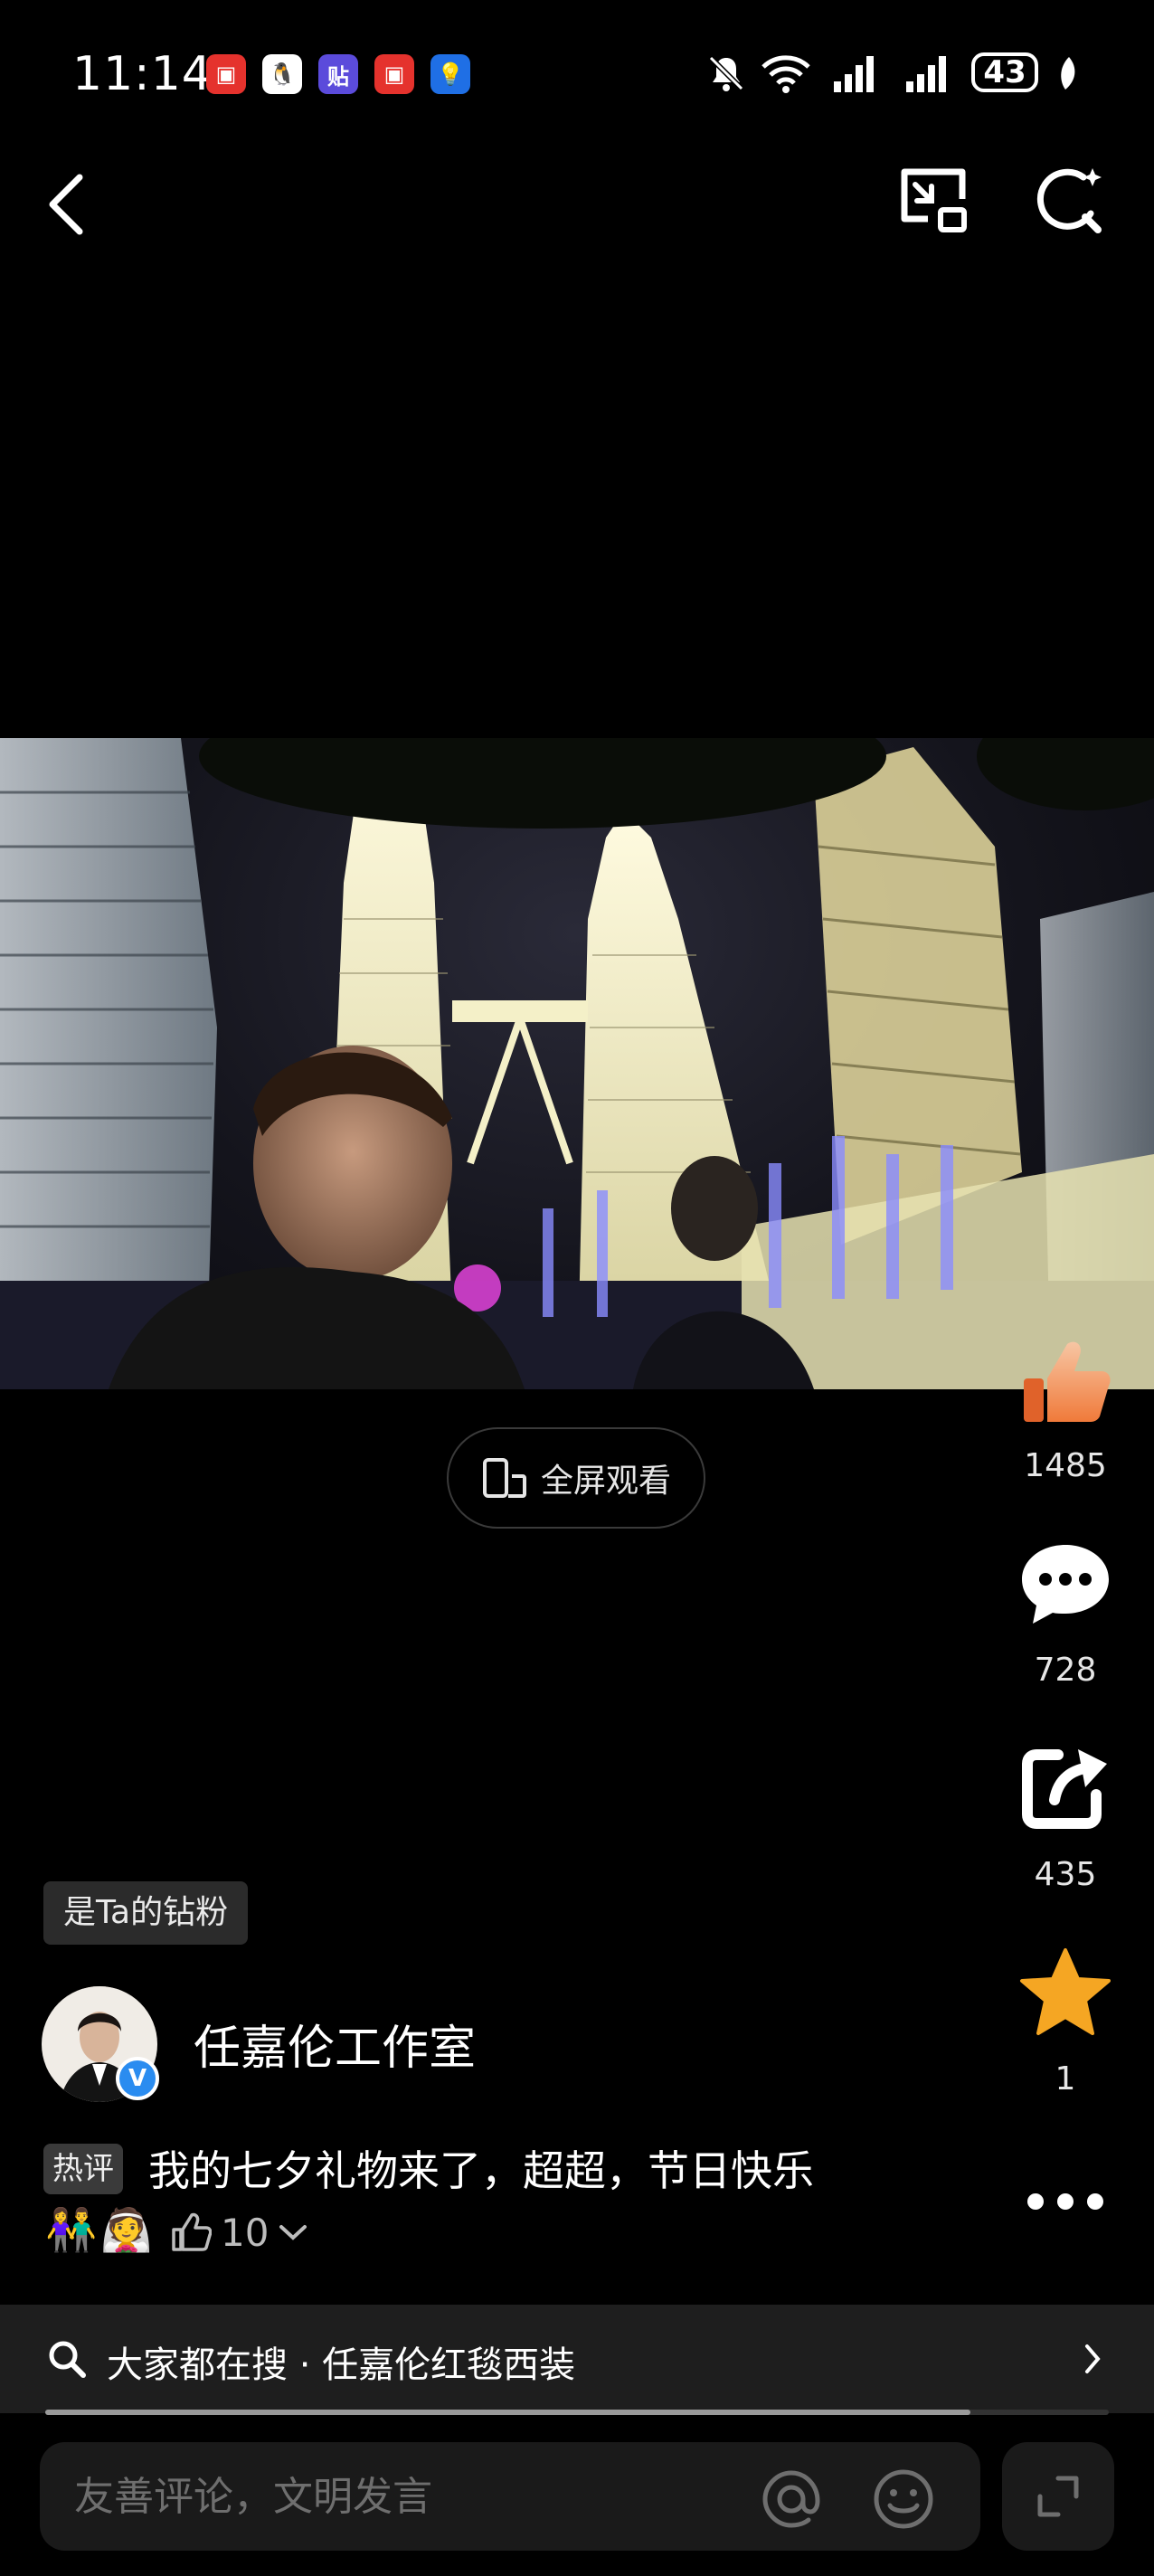 The height and width of the screenshot is (2576, 1154). I want to click on comment-like-count: 10, so click(245, 2232).